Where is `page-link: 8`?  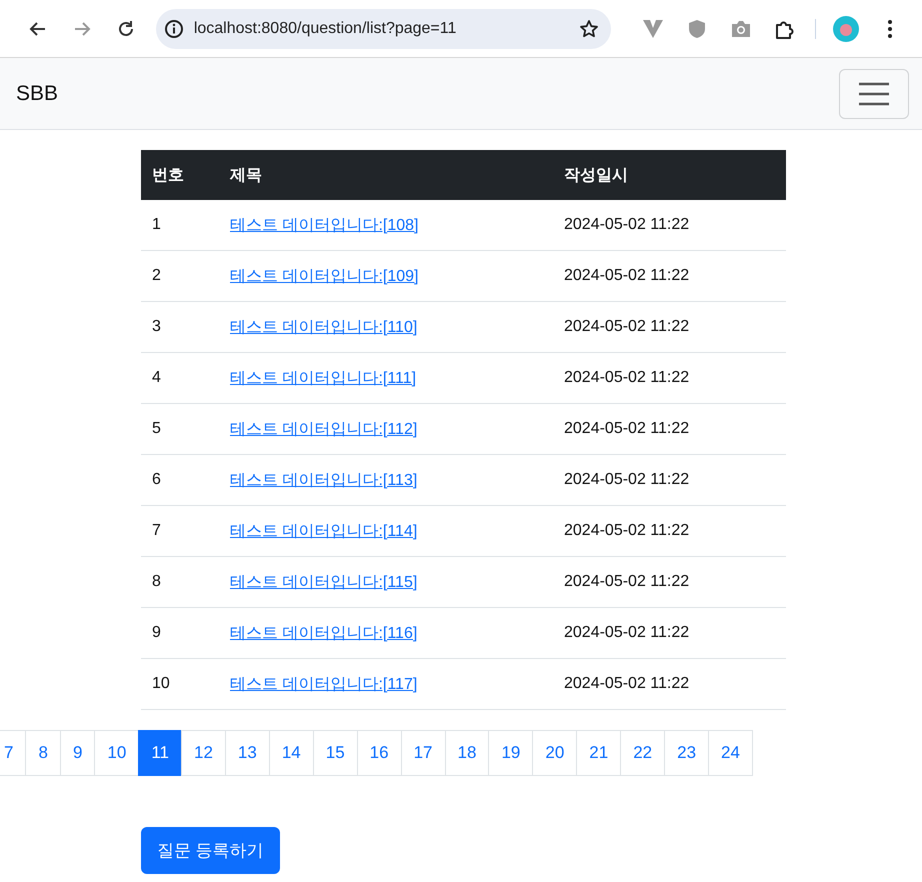
page-link: 8 is located at coordinates (43, 753).